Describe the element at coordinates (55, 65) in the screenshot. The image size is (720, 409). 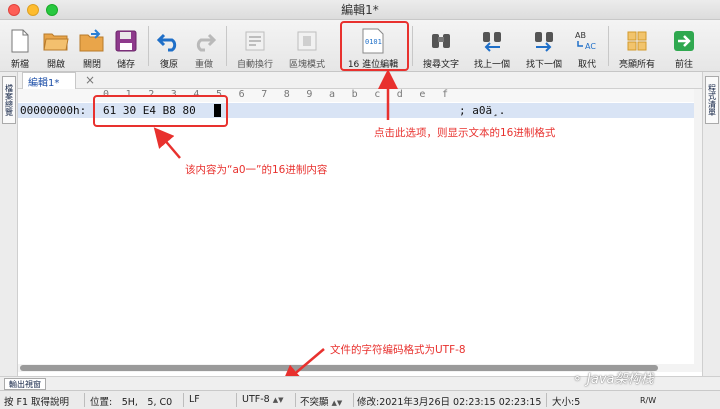
I see `open-file-label: 開啟` at that location.